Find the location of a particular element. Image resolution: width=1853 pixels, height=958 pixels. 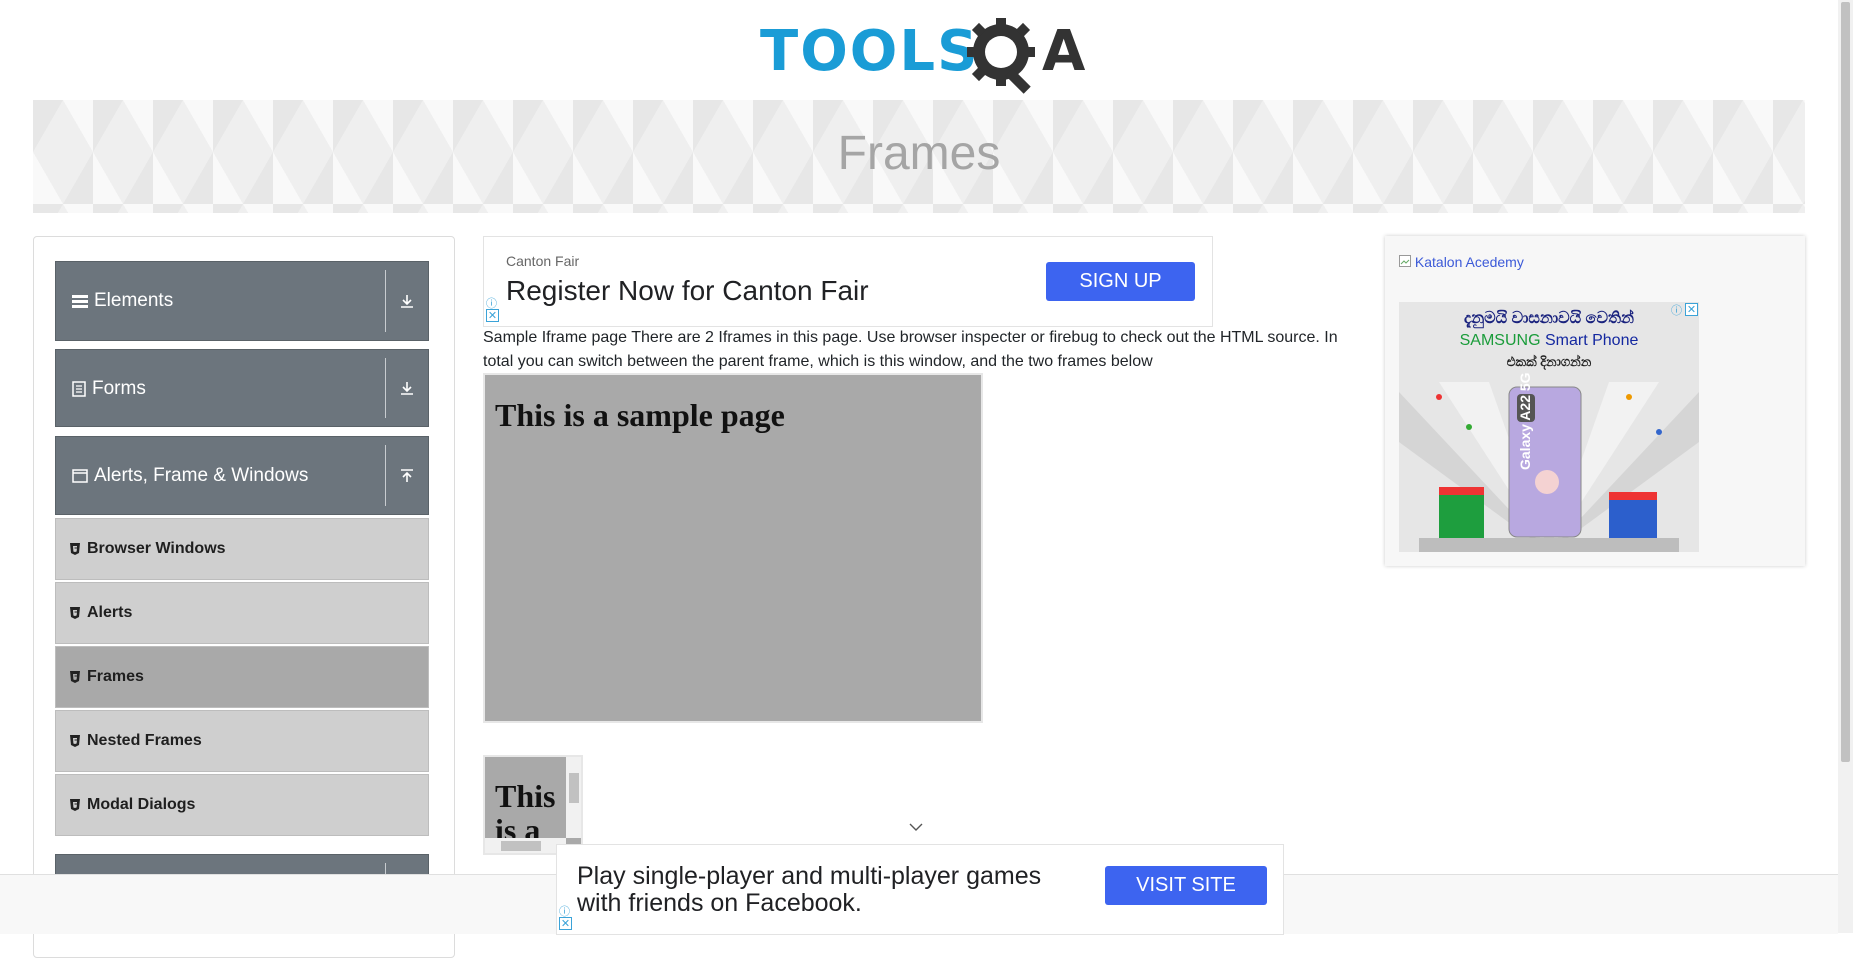

logo-text-a: A is located at coordinates (1064, 51).